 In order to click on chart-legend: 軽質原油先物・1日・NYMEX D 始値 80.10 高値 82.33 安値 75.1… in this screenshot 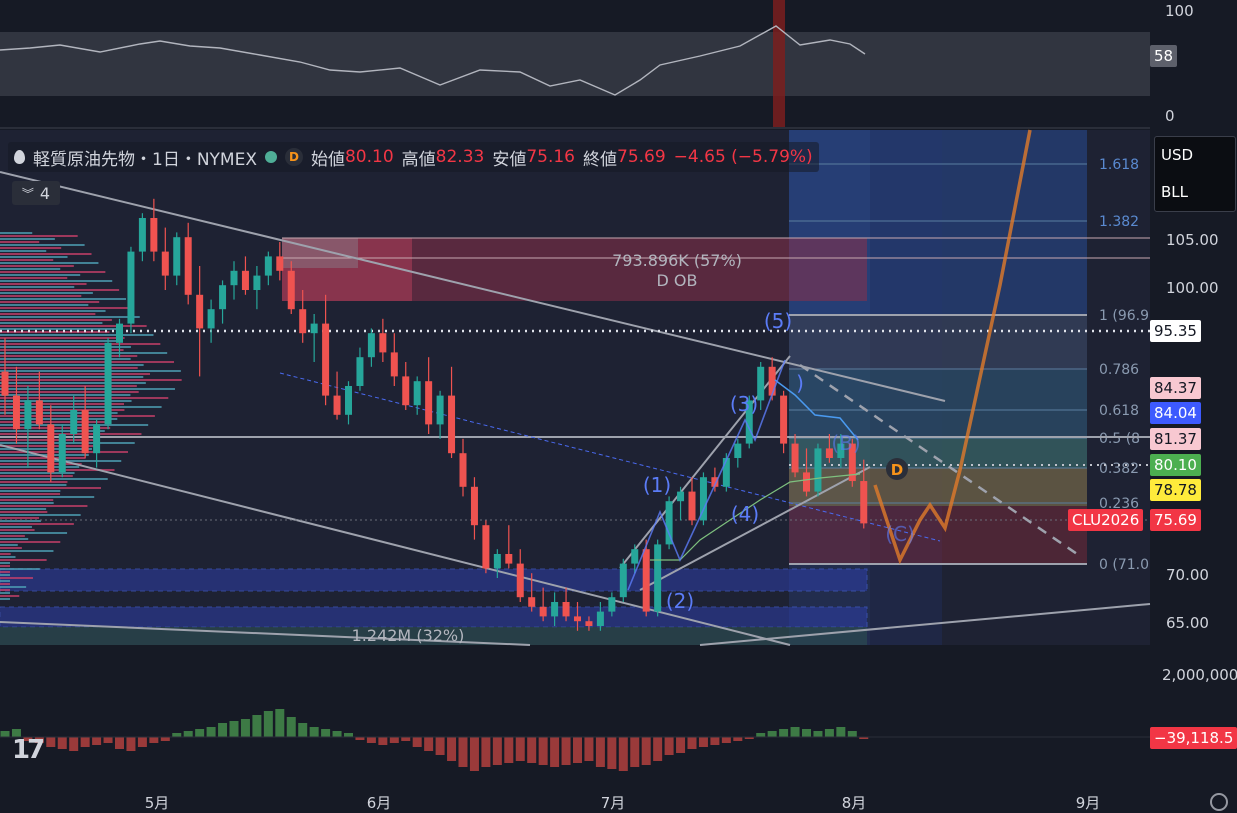, I will do `click(413, 157)`.